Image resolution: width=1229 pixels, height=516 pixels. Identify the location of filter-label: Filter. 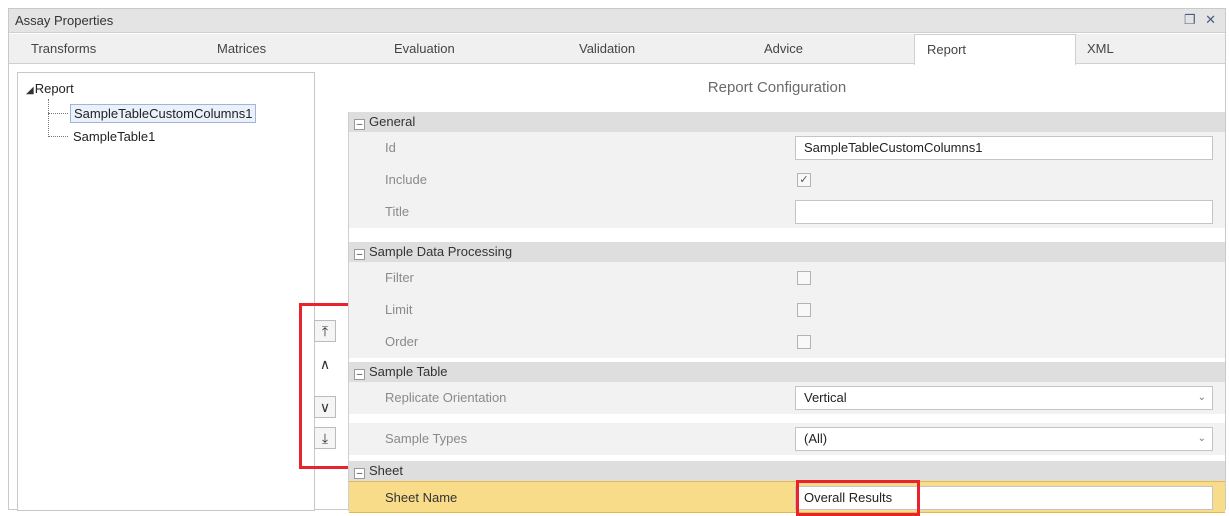
(399, 277).